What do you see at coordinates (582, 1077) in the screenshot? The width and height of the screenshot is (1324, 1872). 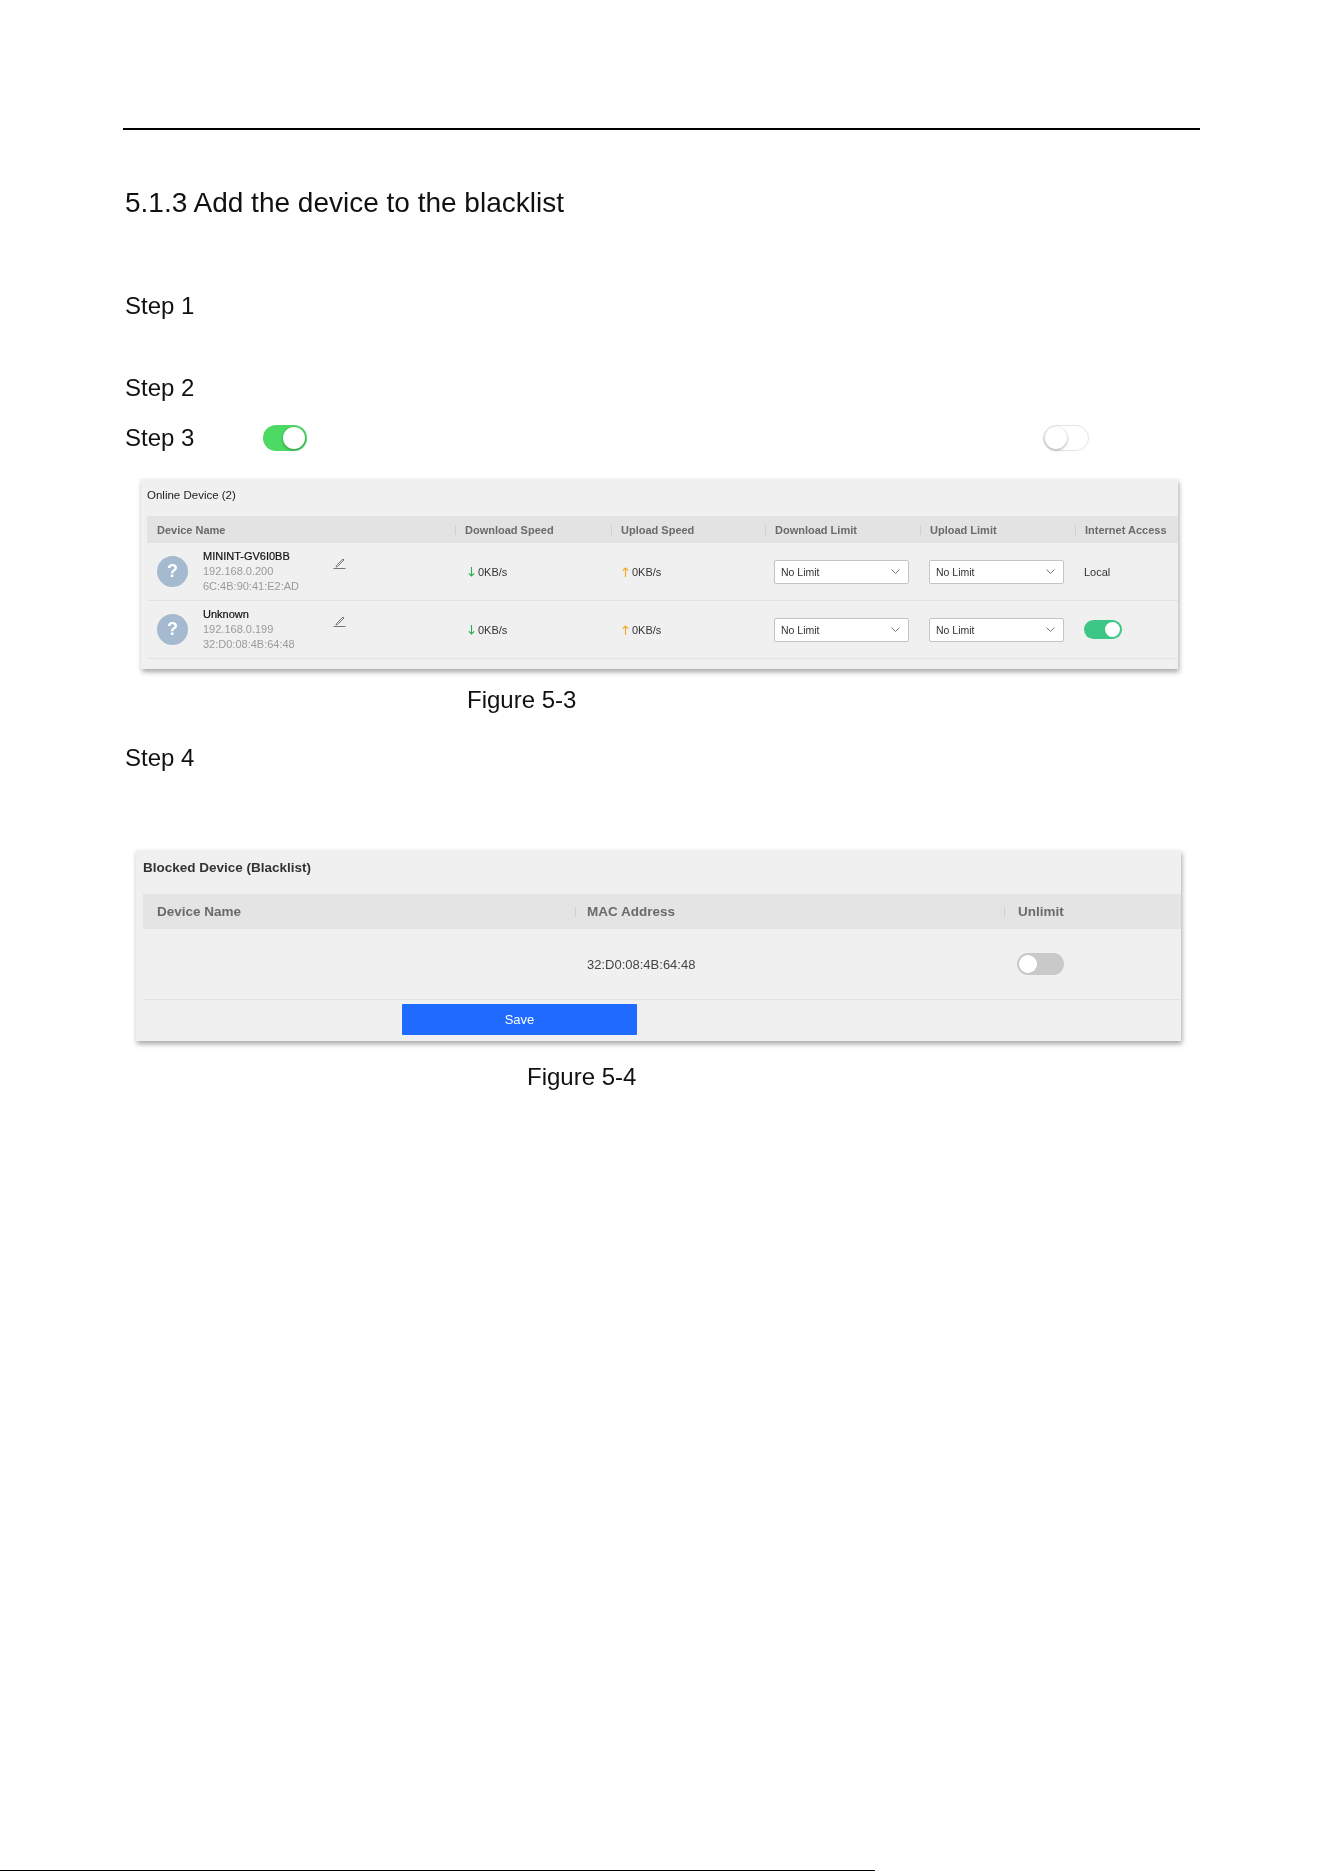 I see `figure-caption: Figure 5-4` at bounding box center [582, 1077].